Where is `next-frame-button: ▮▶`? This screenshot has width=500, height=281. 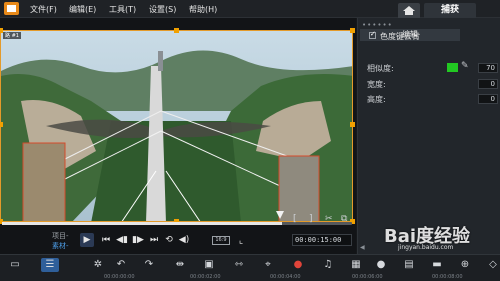
next-frame-button: ▮▶ is located at coordinates (138, 240).